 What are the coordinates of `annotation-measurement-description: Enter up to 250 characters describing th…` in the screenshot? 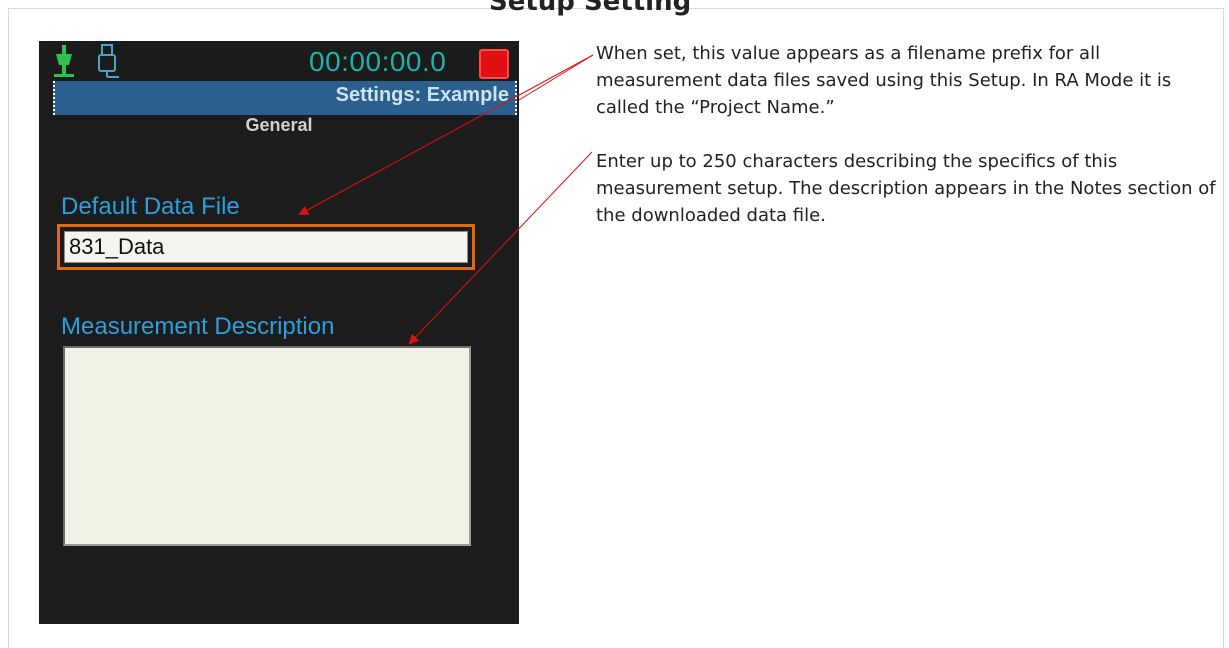 It's located at (906, 188).